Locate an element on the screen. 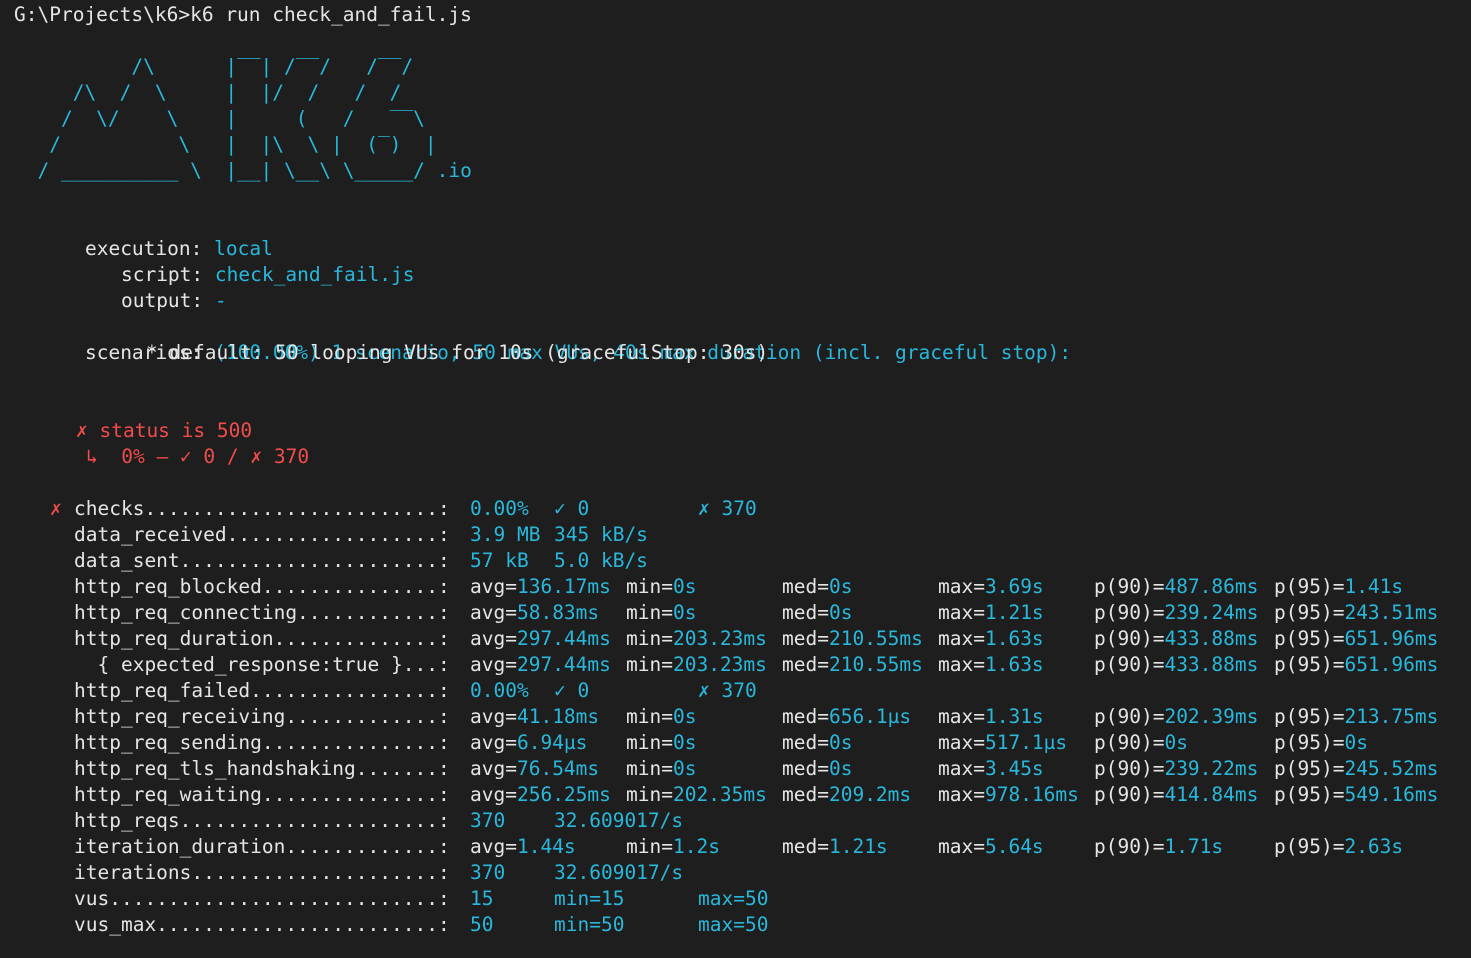 The image size is (1471, 958). metric-stat-value: 978.16ms is located at coordinates (1031, 794).